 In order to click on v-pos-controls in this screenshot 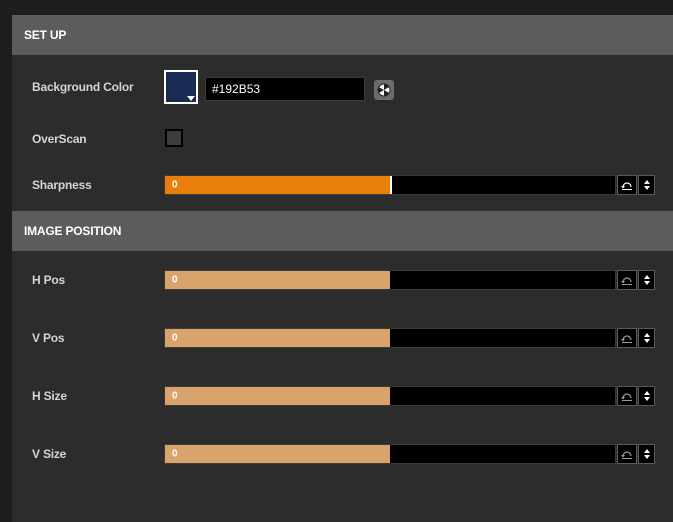, I will do `click(636, 338)`.